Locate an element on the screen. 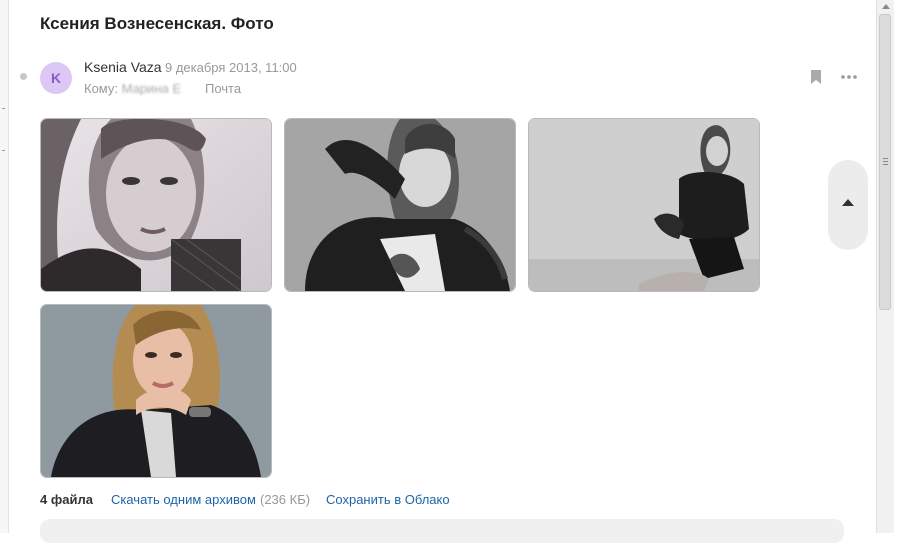 This screenshot has width=908, height=543. reply-box is located at coordinates (442, 531).